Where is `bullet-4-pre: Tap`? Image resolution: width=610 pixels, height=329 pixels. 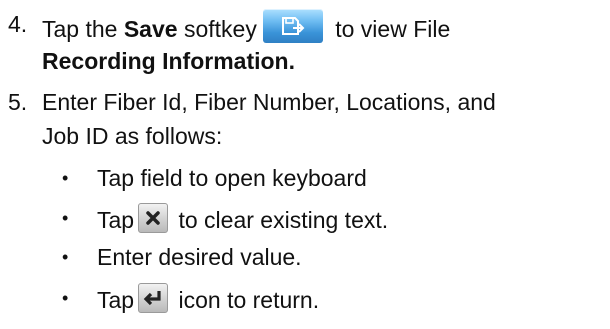 bullet-4-pre: Tap is located at coordinates (116, 300).